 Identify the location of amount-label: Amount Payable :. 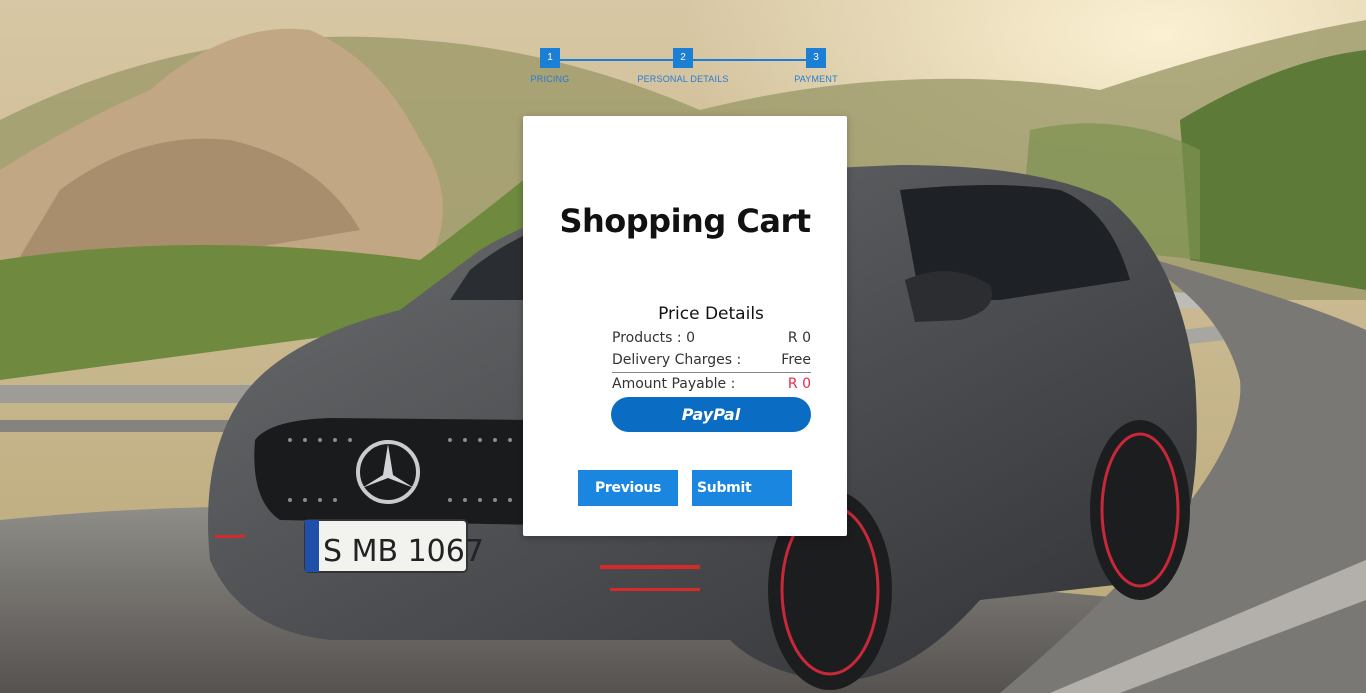
(674, 384).